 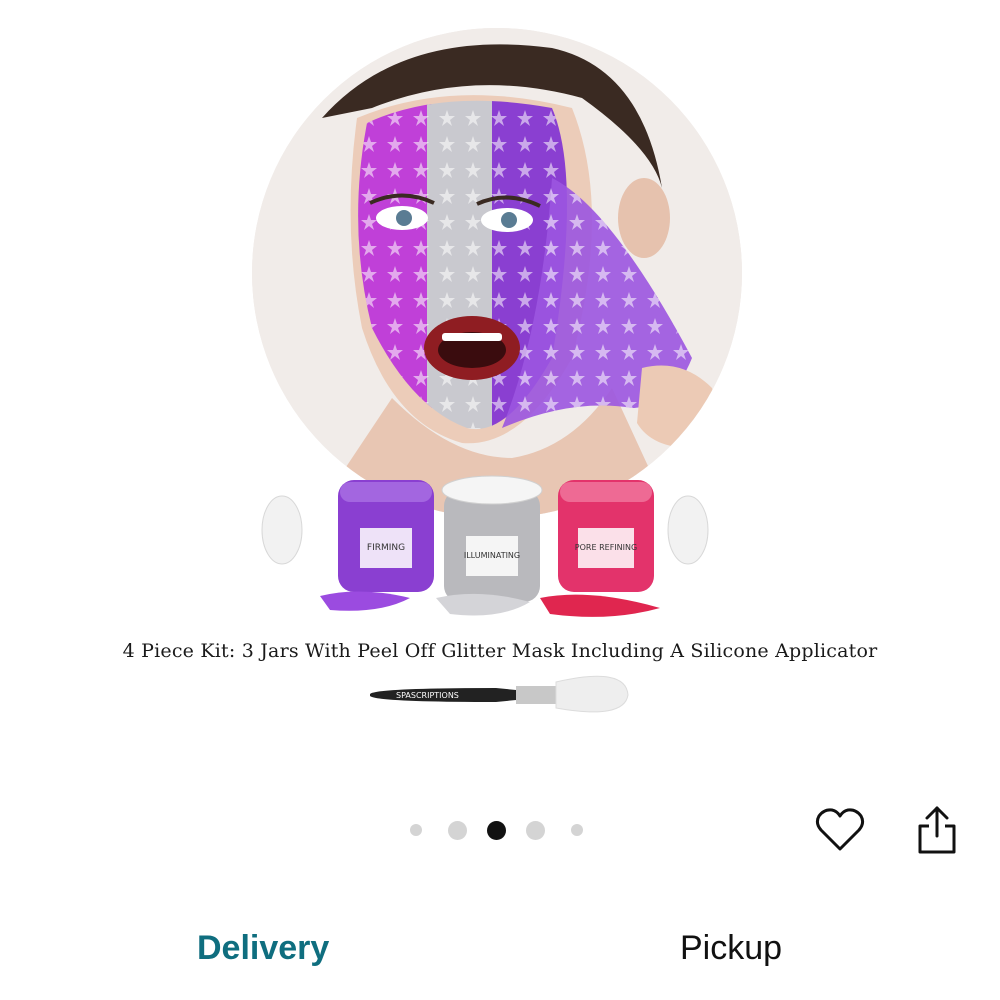 I want to click on add-to-wishlist-button, so click(x=840, y=830).